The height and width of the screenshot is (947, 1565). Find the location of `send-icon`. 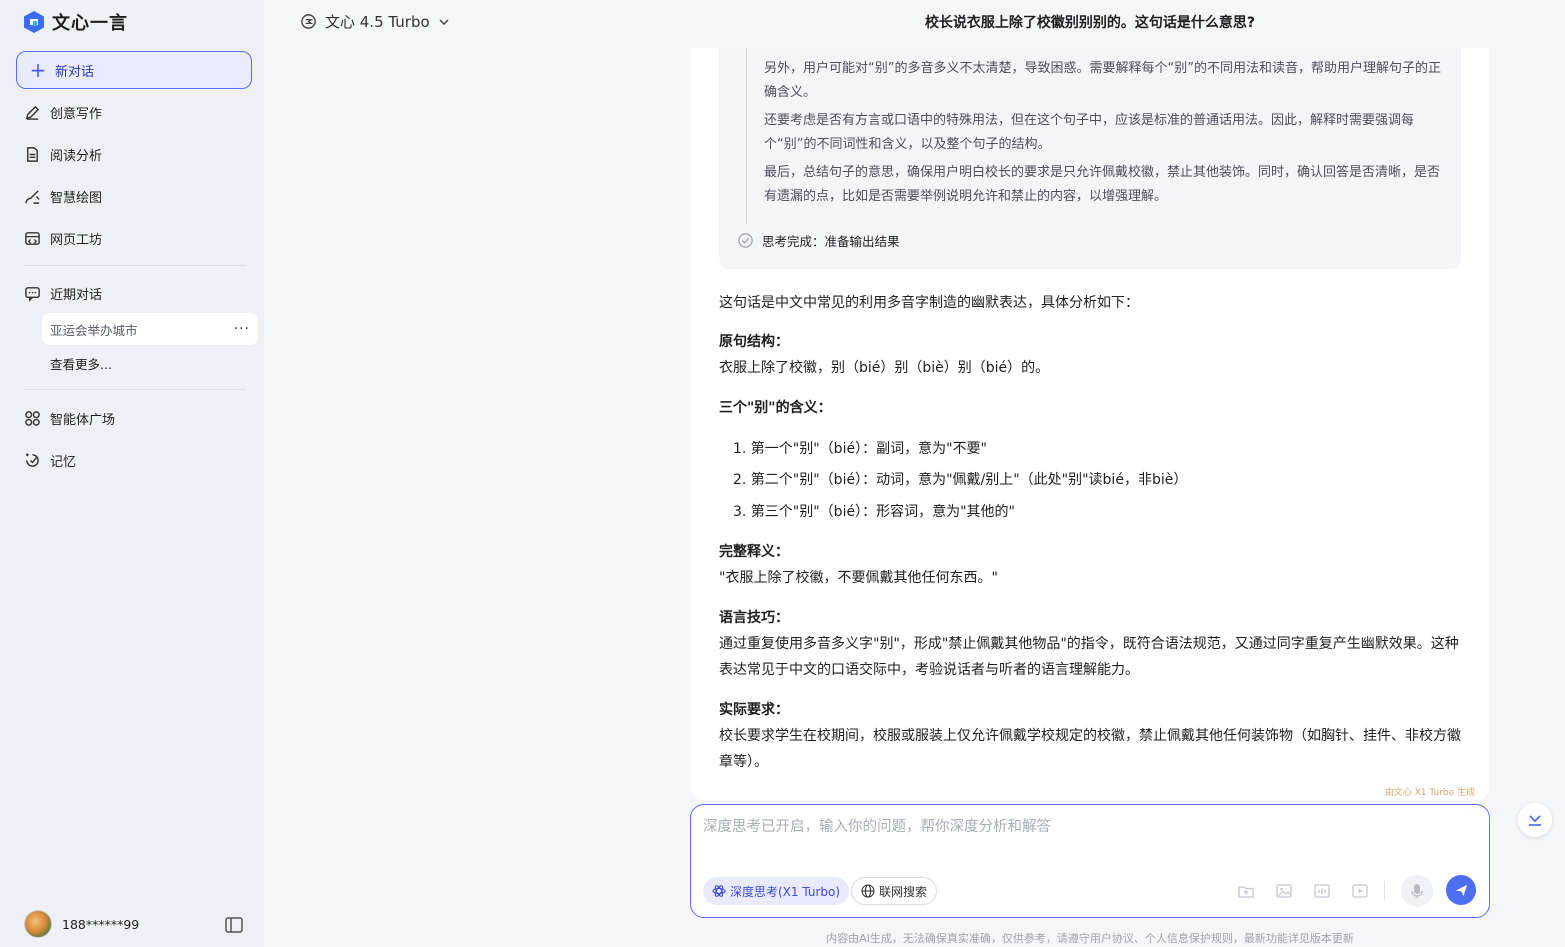

send-icon is located at coordinates (1461, 890).